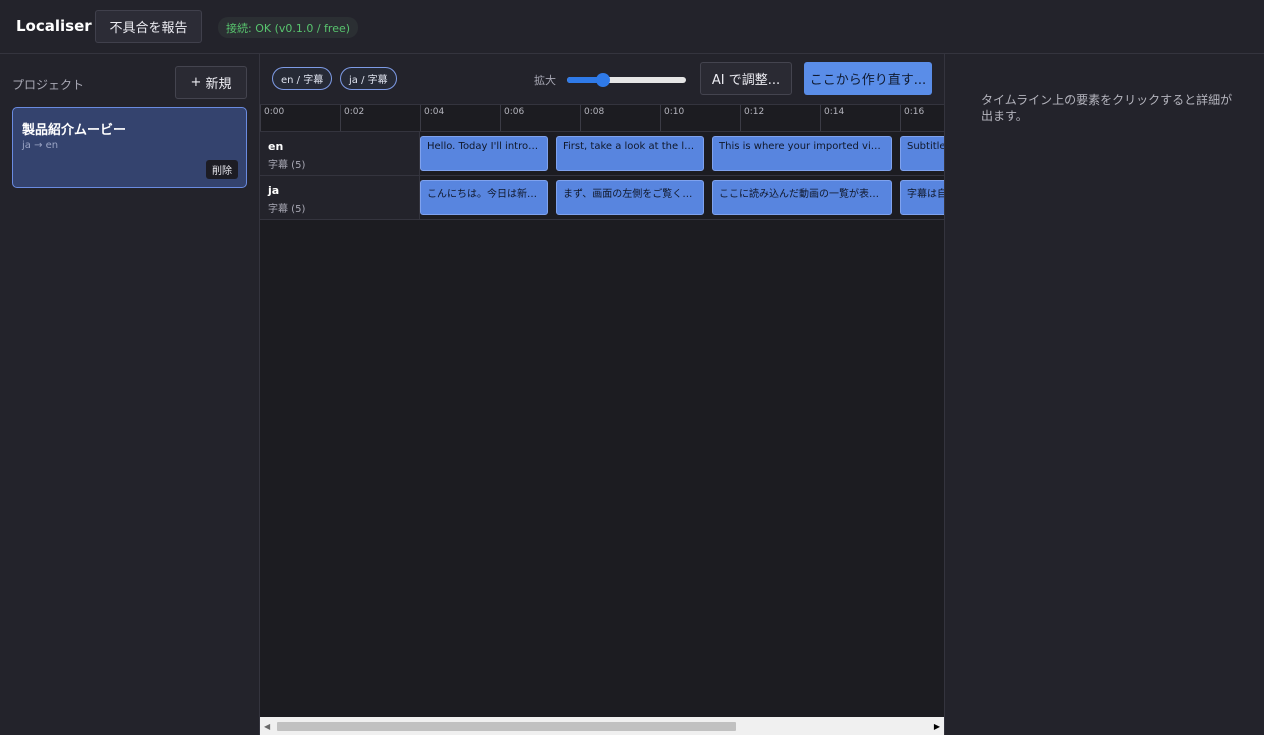 The image size is (1264, 735). What do you see at coordinates (276, 146) in the screenshot?
I see `track-name: en` at bounding box center [276, 146].